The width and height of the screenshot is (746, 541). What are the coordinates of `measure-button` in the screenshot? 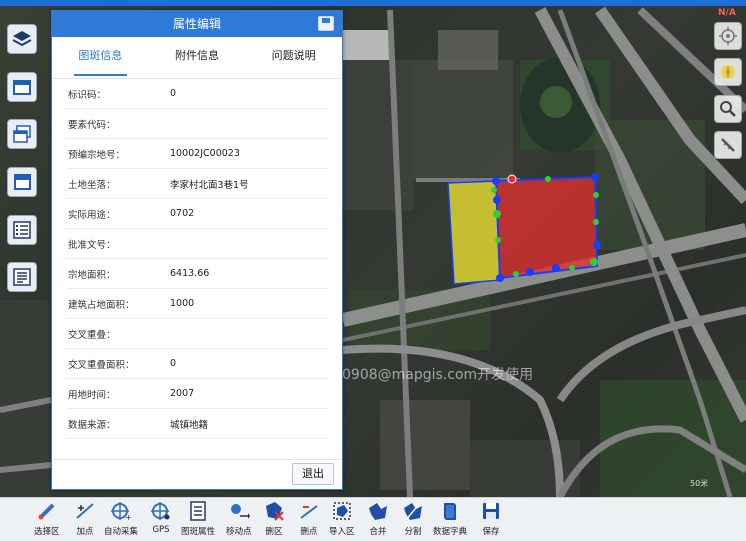 It's located at (728, 145).